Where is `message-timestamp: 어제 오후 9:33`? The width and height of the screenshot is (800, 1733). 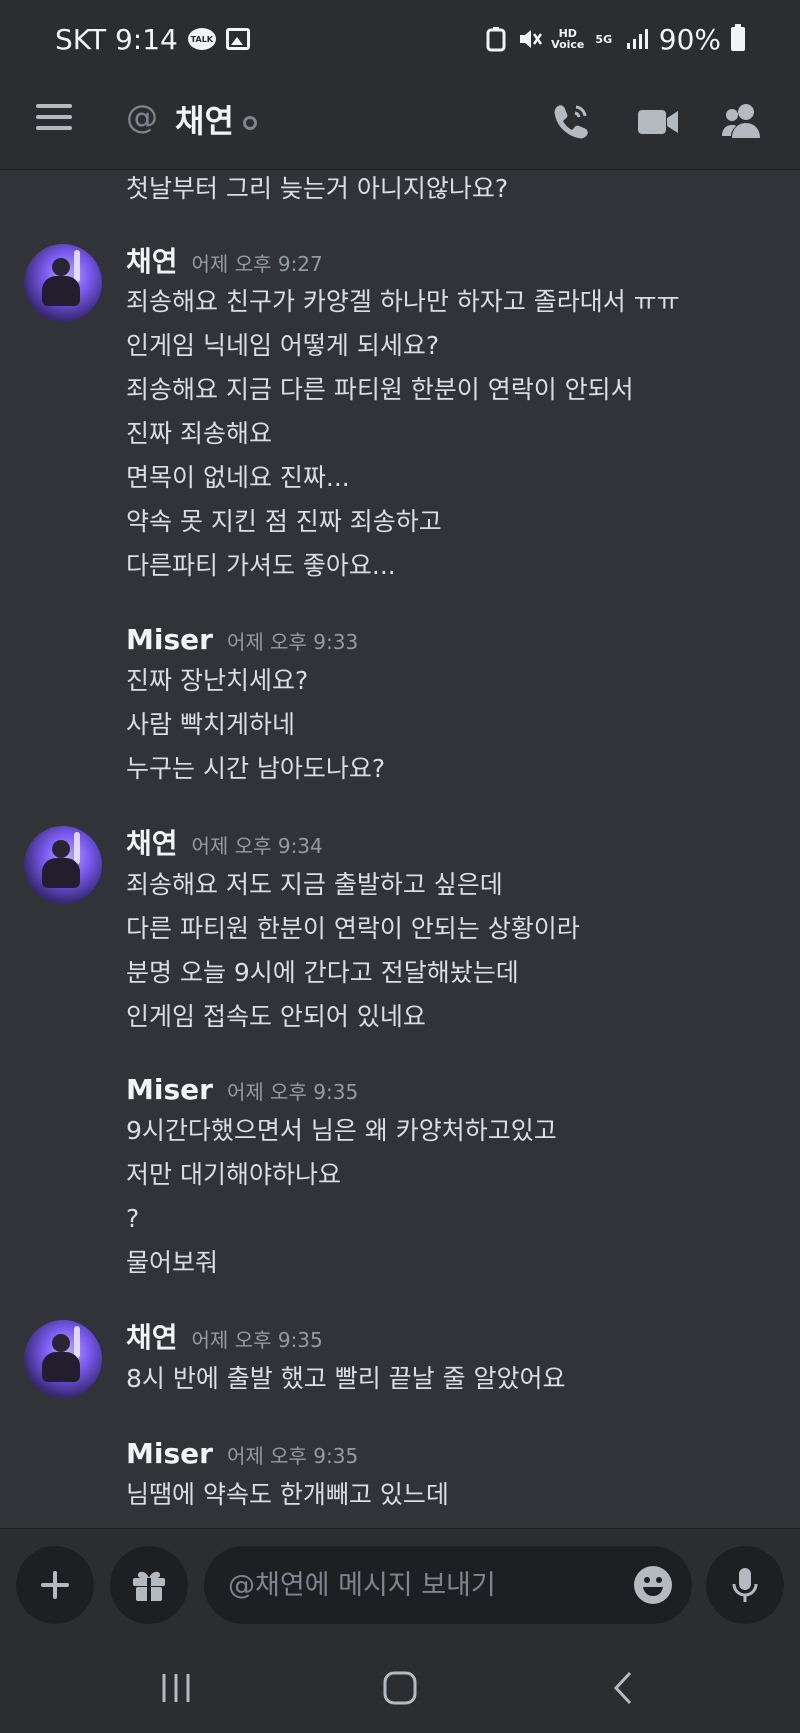
message-timestamp: 어제 오후 9:33 is located at coordinates (292, 642).